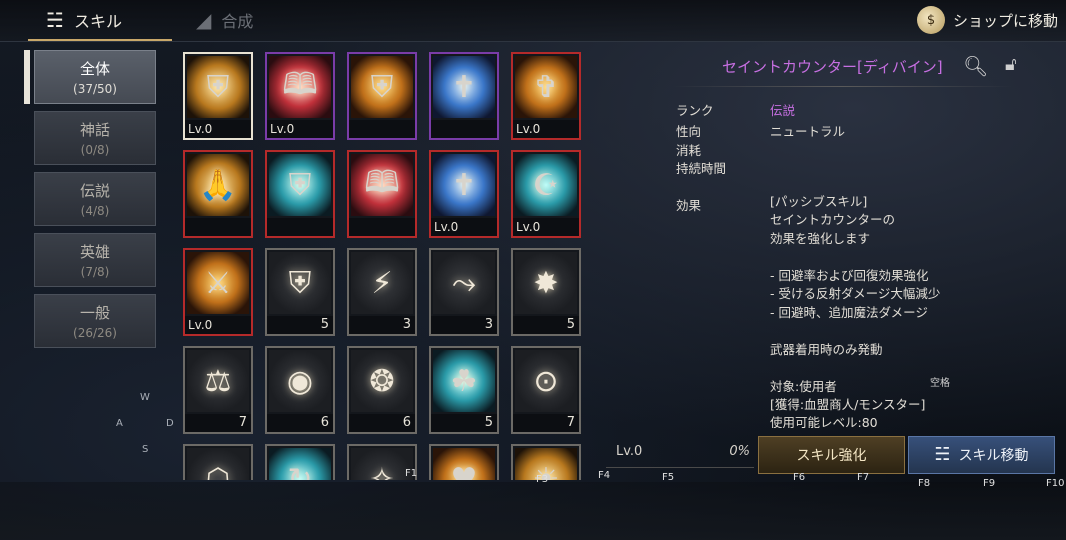  What do you see at coordinates (218, 87) in the screenshot?
I see `holy-shield-icon: ⛨` at bounding box center [218, 87].